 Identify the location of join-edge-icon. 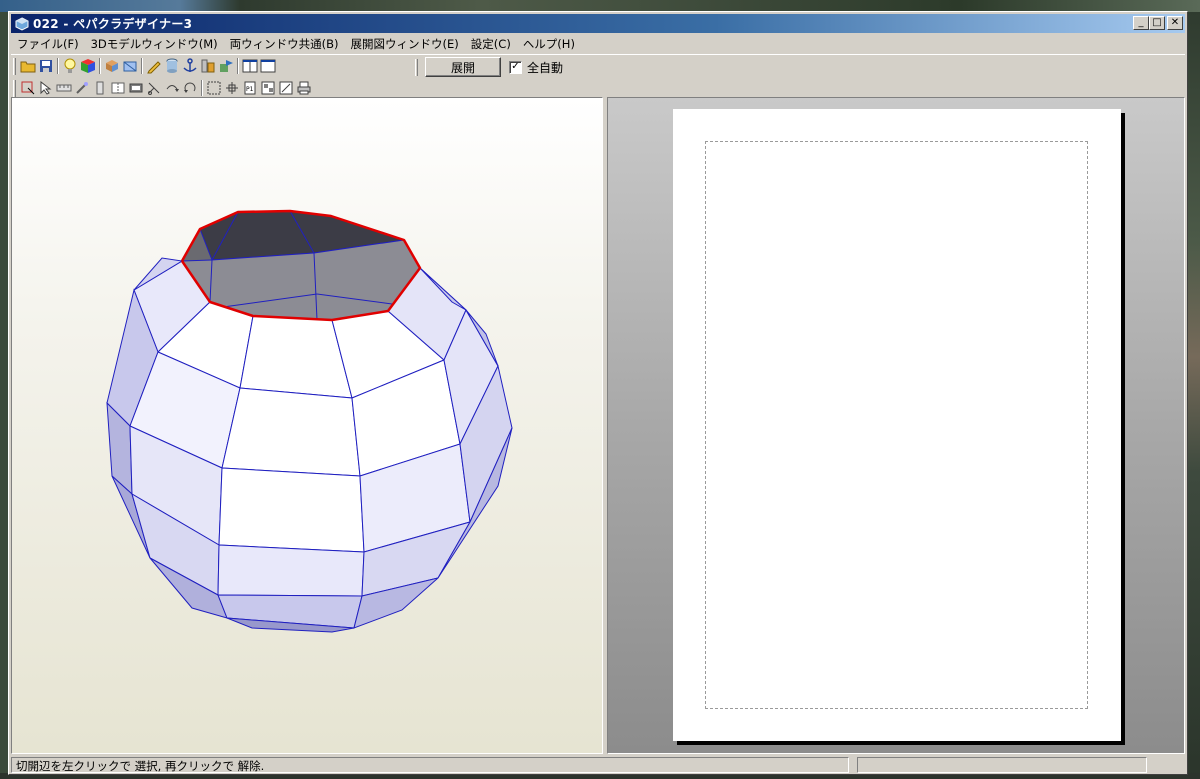
(172, 88).